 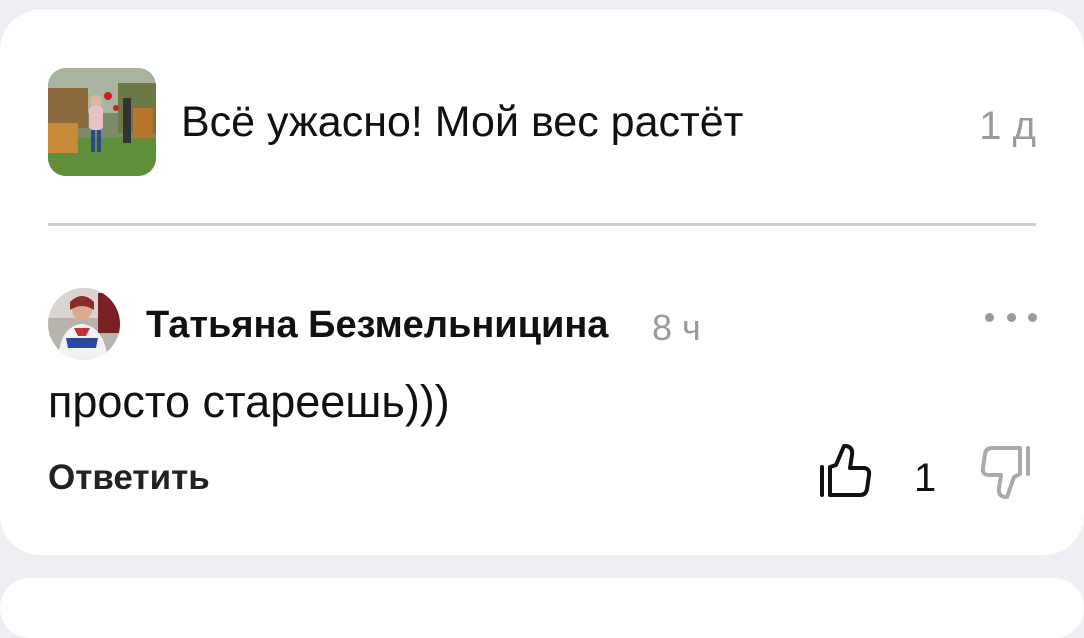 I want to click on post-timestamp: 1 д, so click(x=1007, y=126).